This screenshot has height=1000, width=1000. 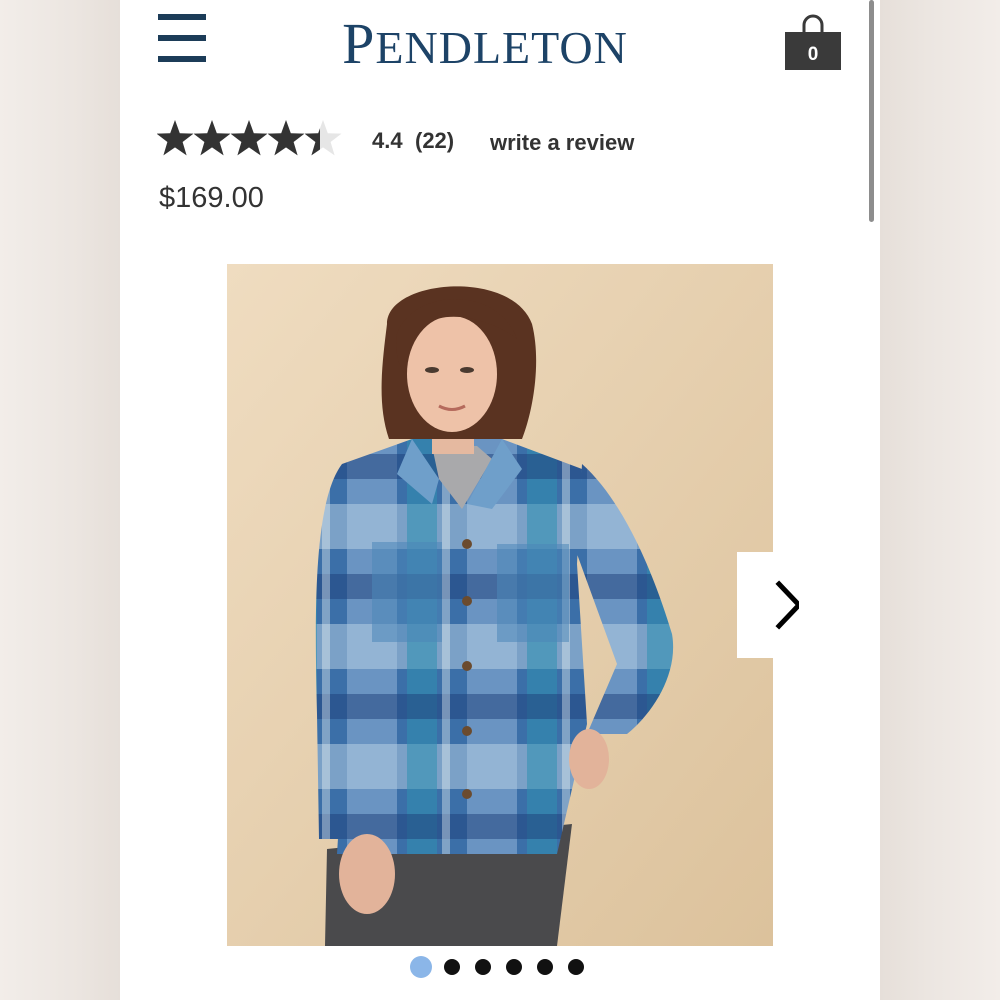 I want to click on image-carousel-dots, so click(x=504, y=967).